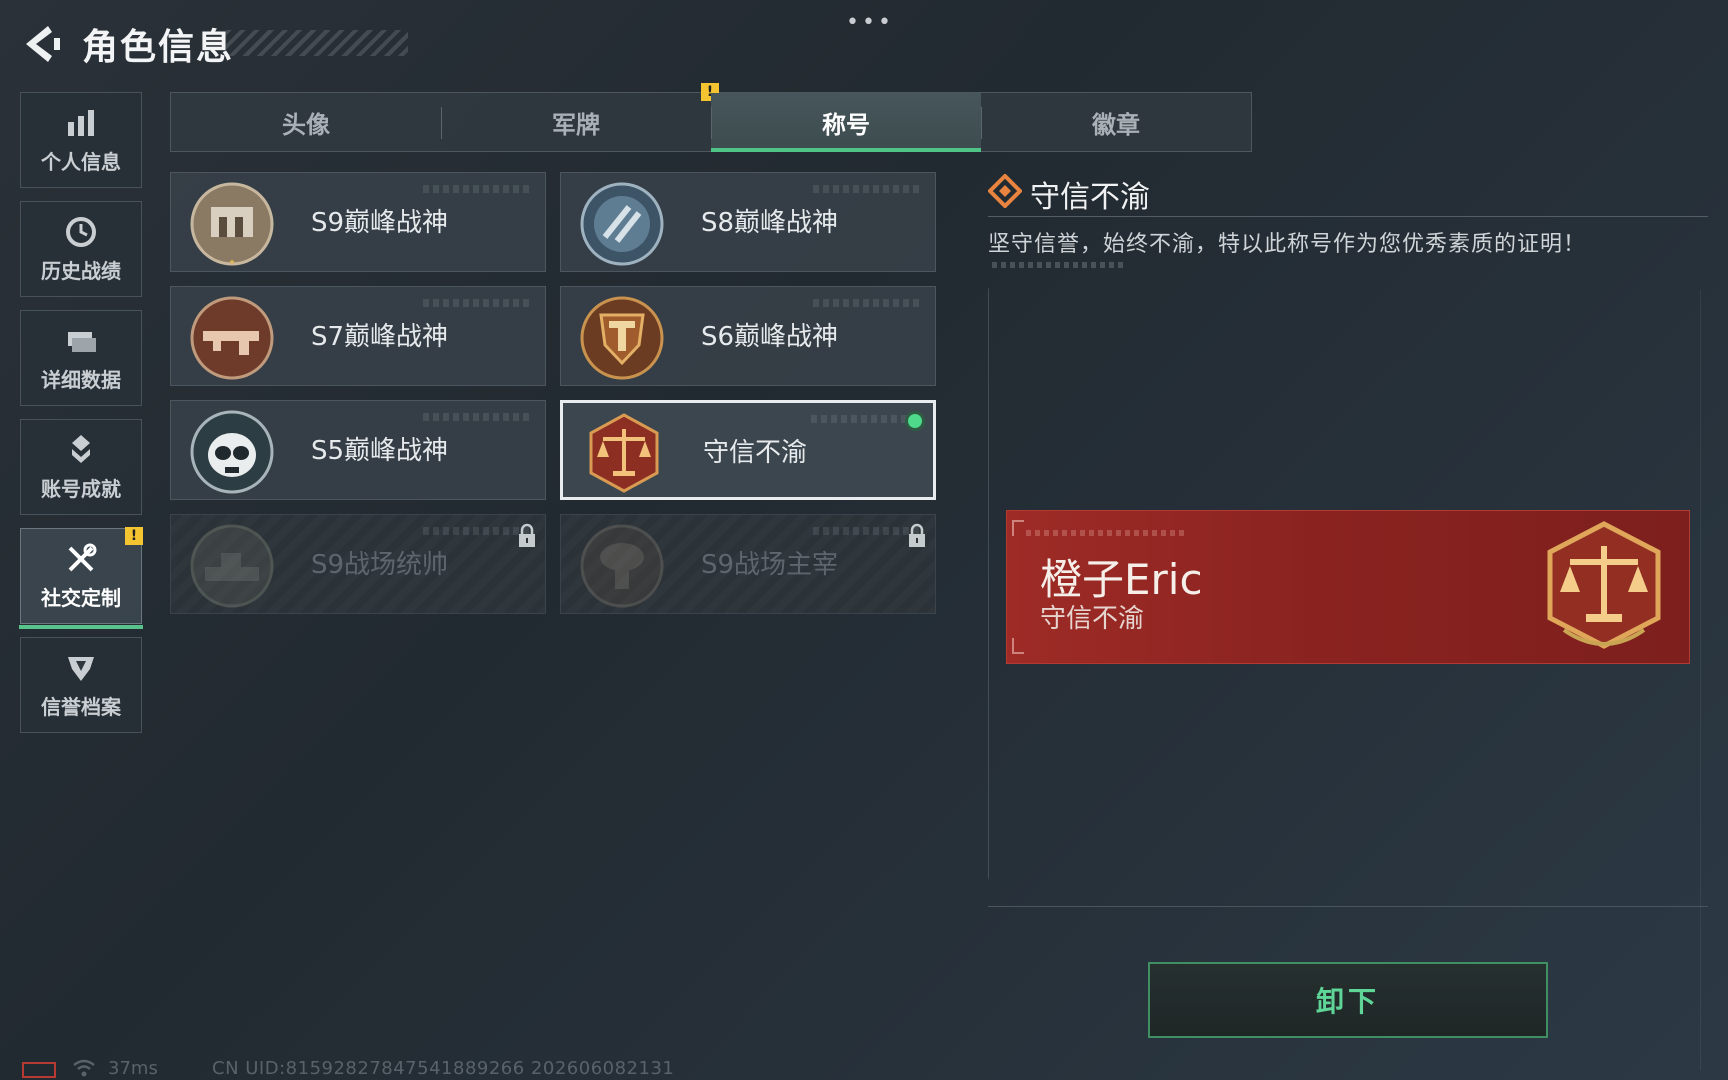 The height and width of the screenshot is (1080, 1728). Describe the element at coordinates (1348, 587) in the screenshot. I see `nameplate-preview: 橙子Eric 守信不渝` at that location.